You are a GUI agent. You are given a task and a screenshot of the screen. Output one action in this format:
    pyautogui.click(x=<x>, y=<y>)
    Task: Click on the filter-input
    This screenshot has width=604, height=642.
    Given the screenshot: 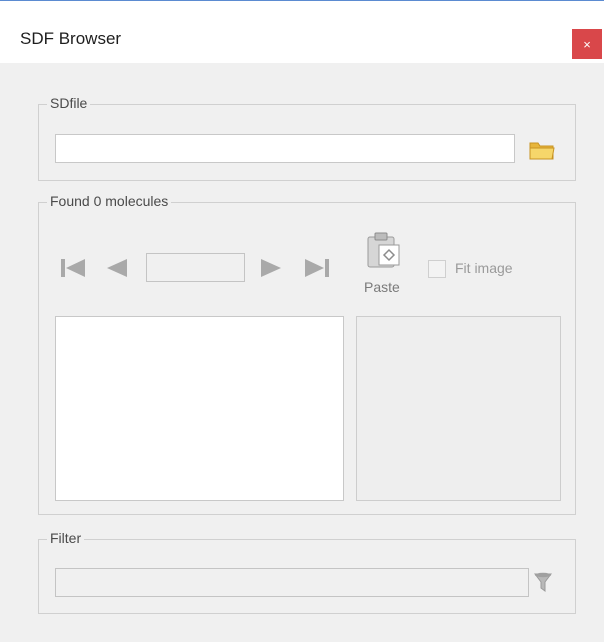 What is the action you would take?
    pyautogui.click(x=292, y=582)
    